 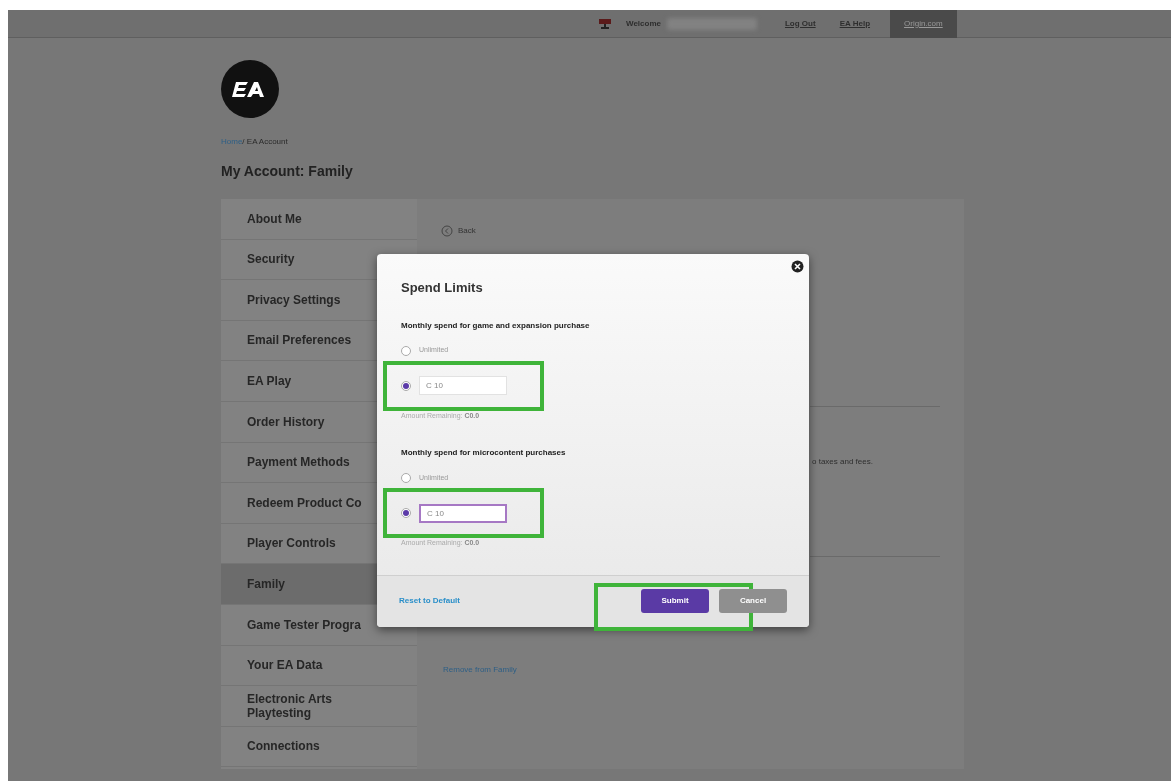 I want to click on top-nav-link: Origin.com, so click(x=923, y=23).